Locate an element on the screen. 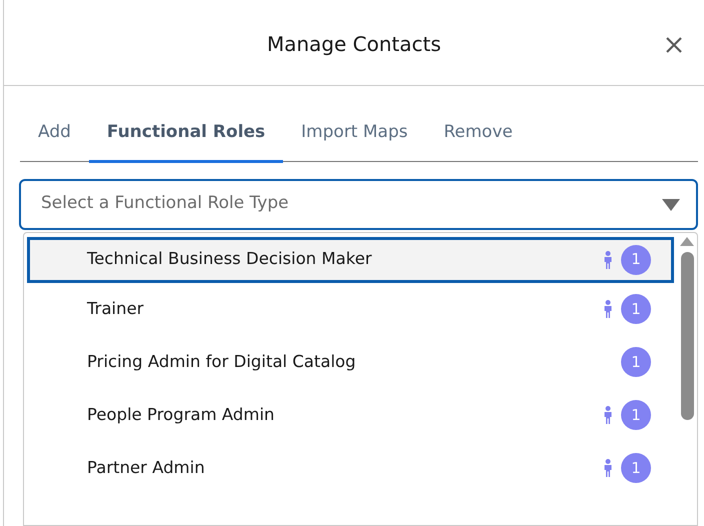 This screenshot has height=526, width=704. tab: Import Maps is located at coordinates (354, 137).